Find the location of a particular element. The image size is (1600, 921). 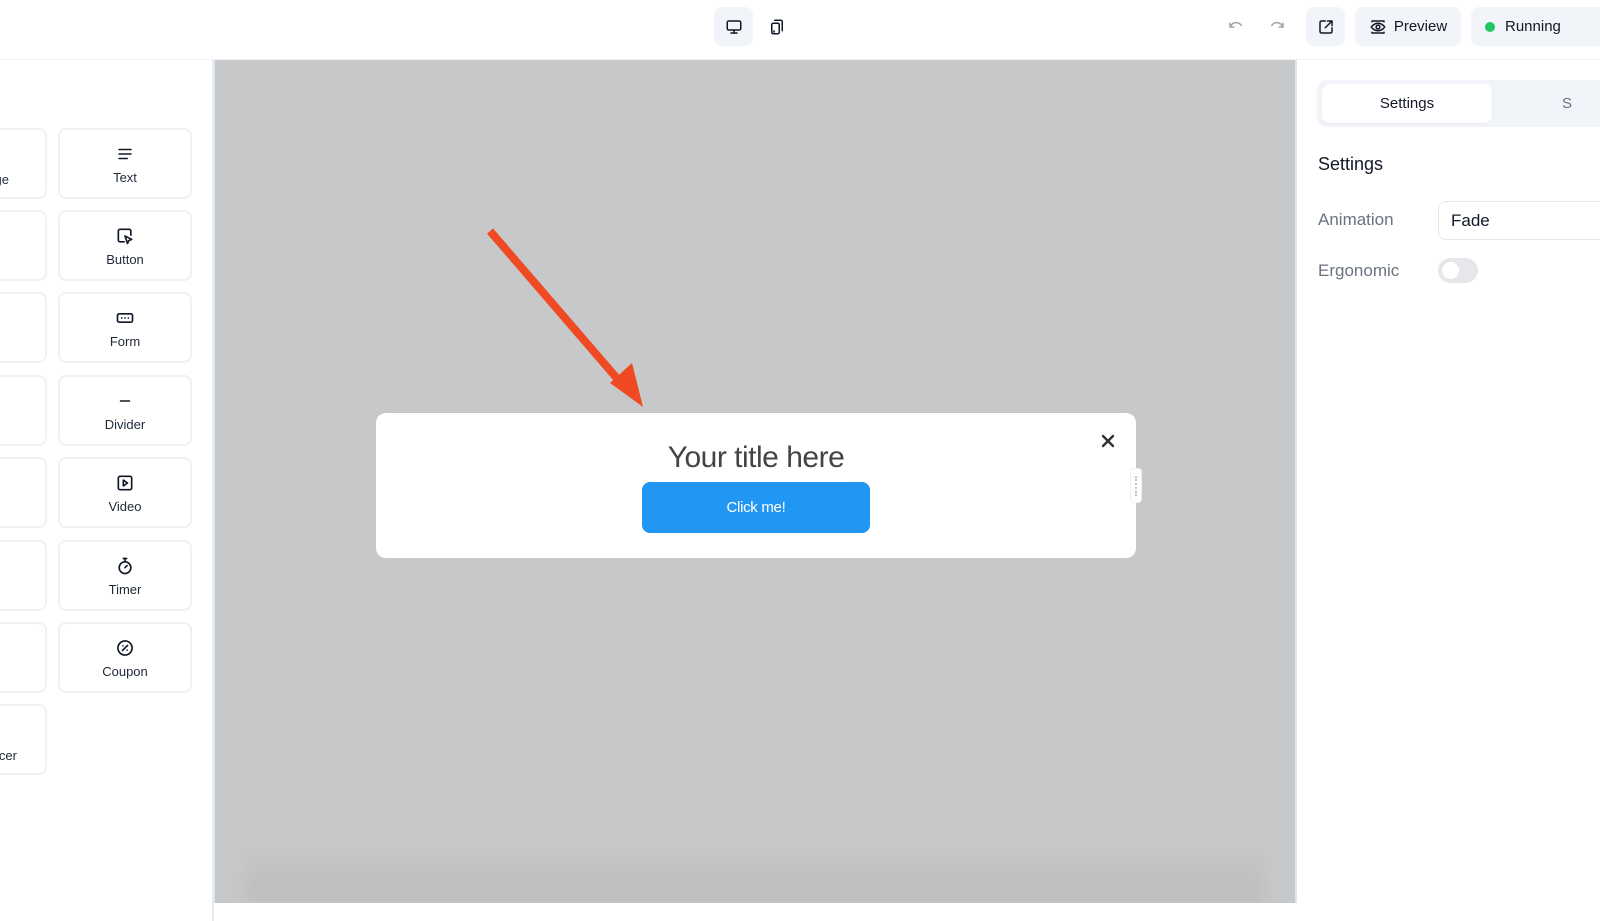

desktop-view-button is located at coordinates (733, 26).